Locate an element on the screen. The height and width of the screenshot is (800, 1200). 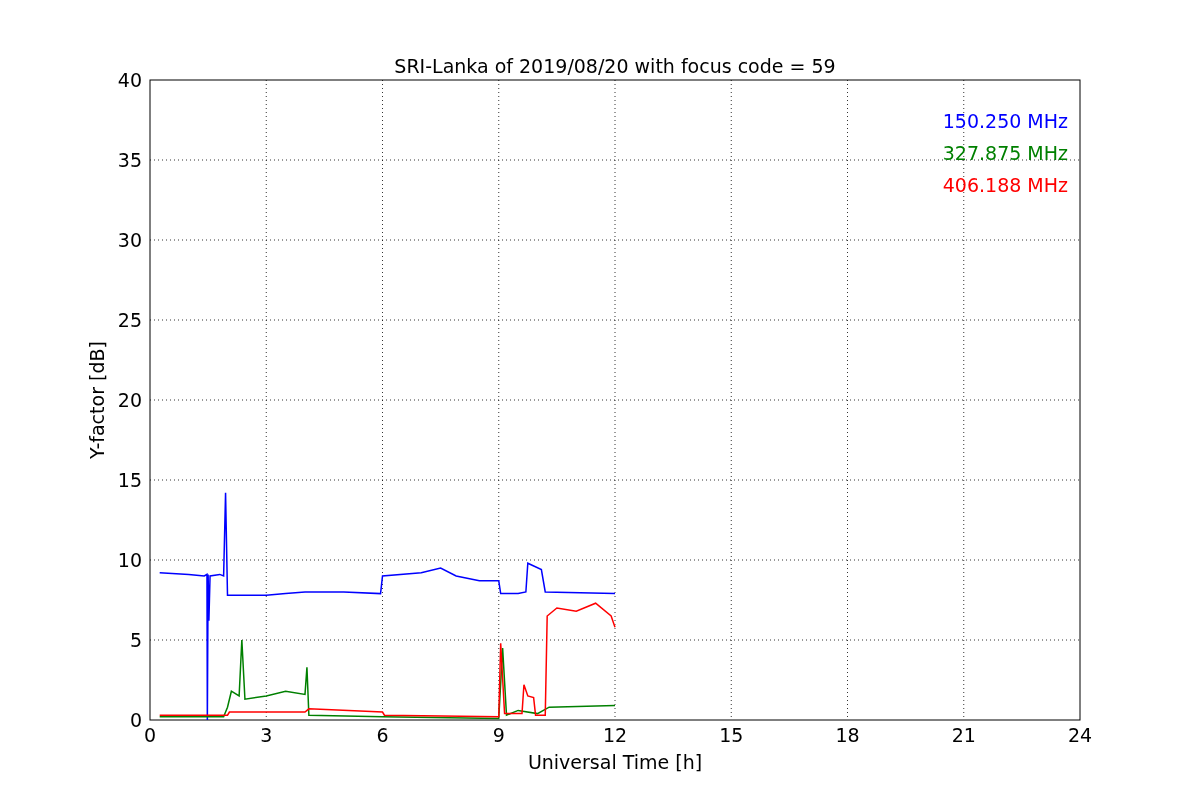
x-tick-label: 0 is located at coordinates (150, 735).